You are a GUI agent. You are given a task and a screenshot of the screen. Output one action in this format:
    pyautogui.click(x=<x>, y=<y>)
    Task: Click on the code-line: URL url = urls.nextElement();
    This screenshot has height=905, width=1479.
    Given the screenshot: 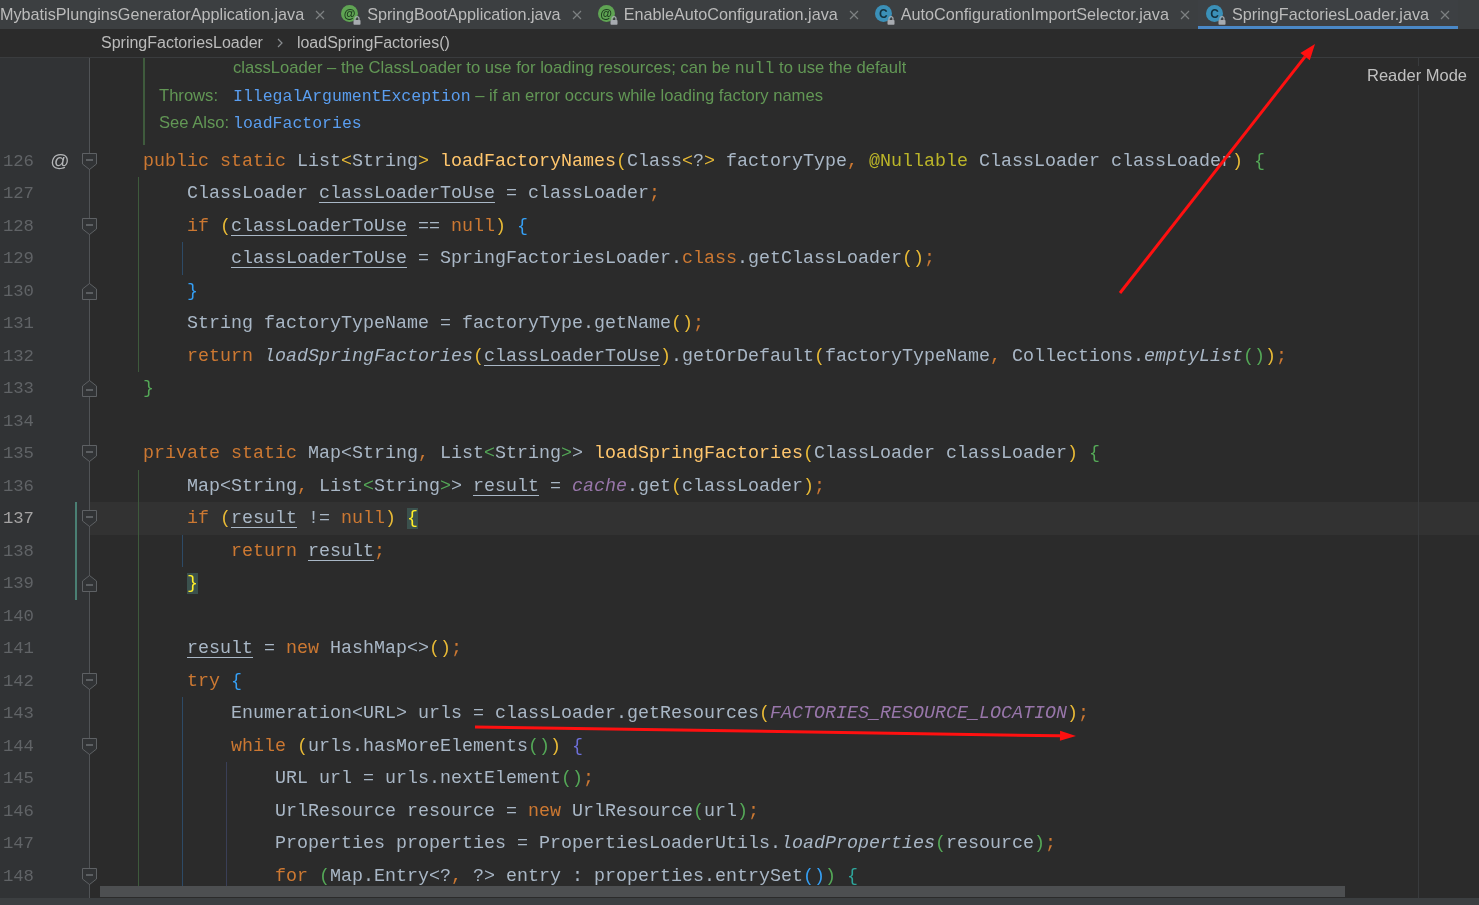 What is the action you would take?
    pyautogui.click(x=434, y=778)
    